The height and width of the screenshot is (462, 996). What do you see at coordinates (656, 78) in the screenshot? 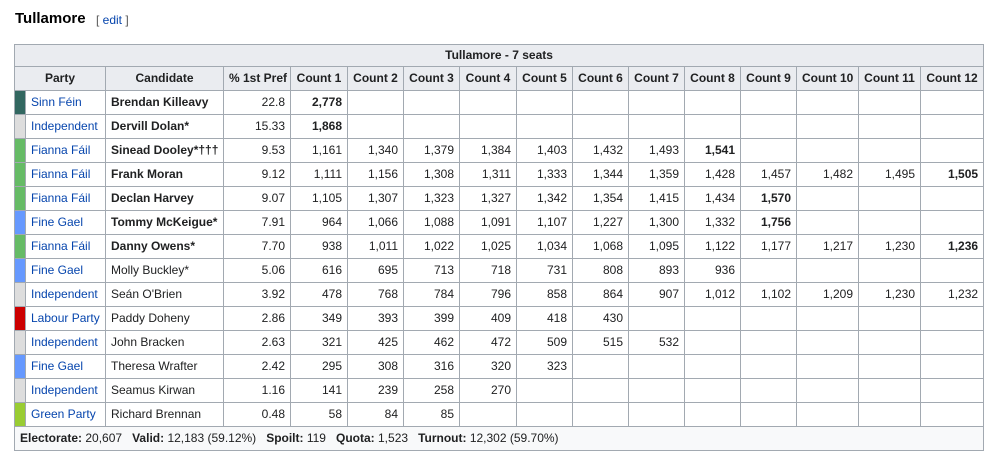
I see `column-header-count-7: Count 7` at bounding box center [656, 78].